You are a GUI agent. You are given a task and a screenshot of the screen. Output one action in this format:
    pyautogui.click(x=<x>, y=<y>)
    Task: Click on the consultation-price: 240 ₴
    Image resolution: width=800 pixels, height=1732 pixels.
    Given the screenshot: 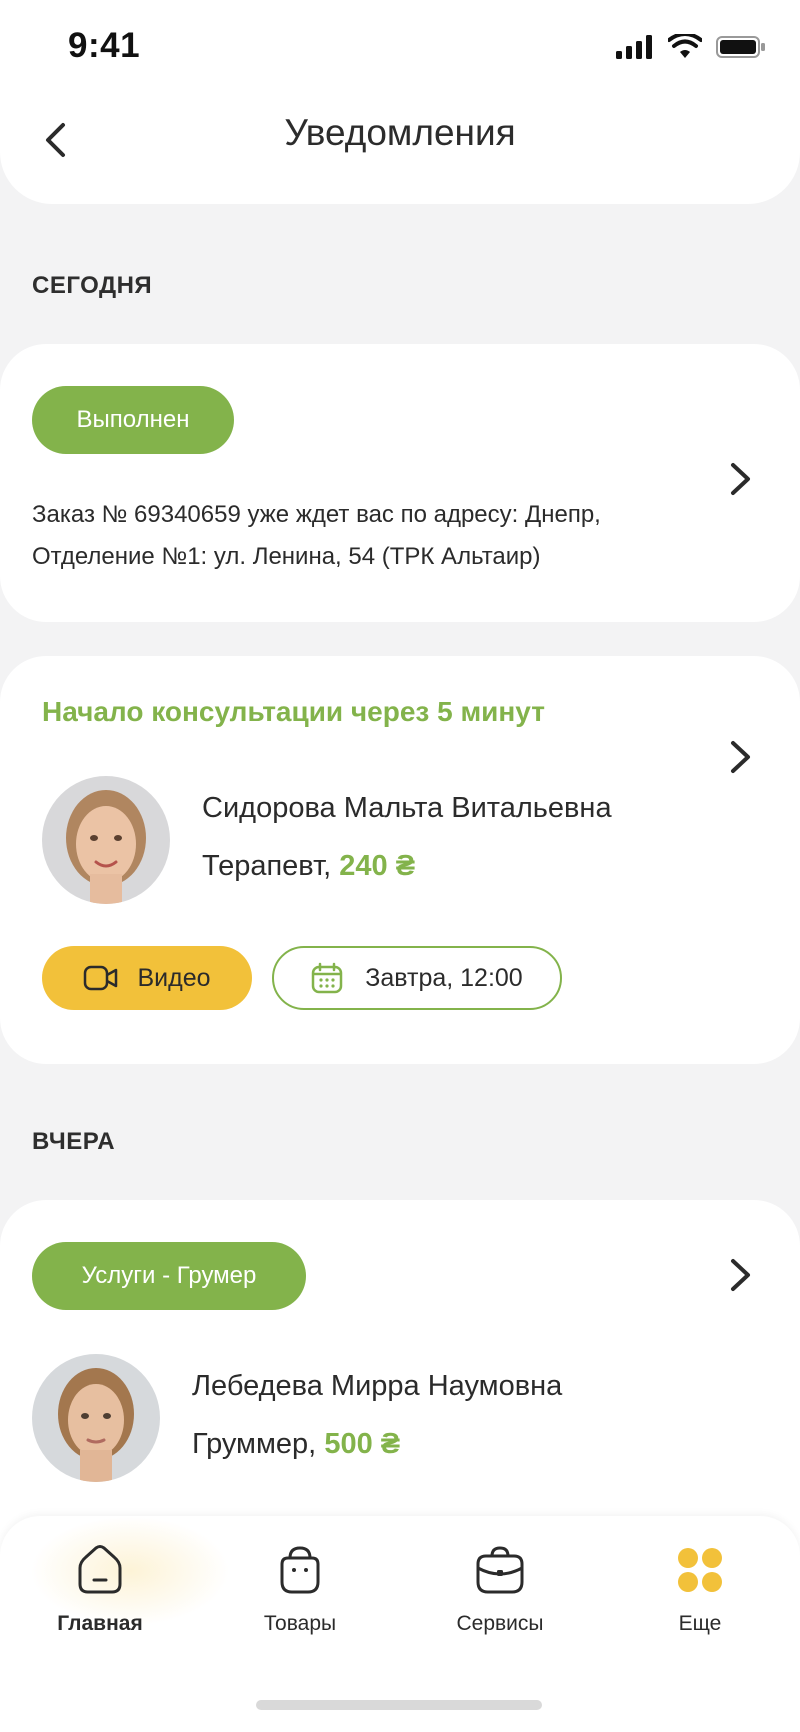 What is the action you would take?
    pyautogui.click(x=377, y=866)
    